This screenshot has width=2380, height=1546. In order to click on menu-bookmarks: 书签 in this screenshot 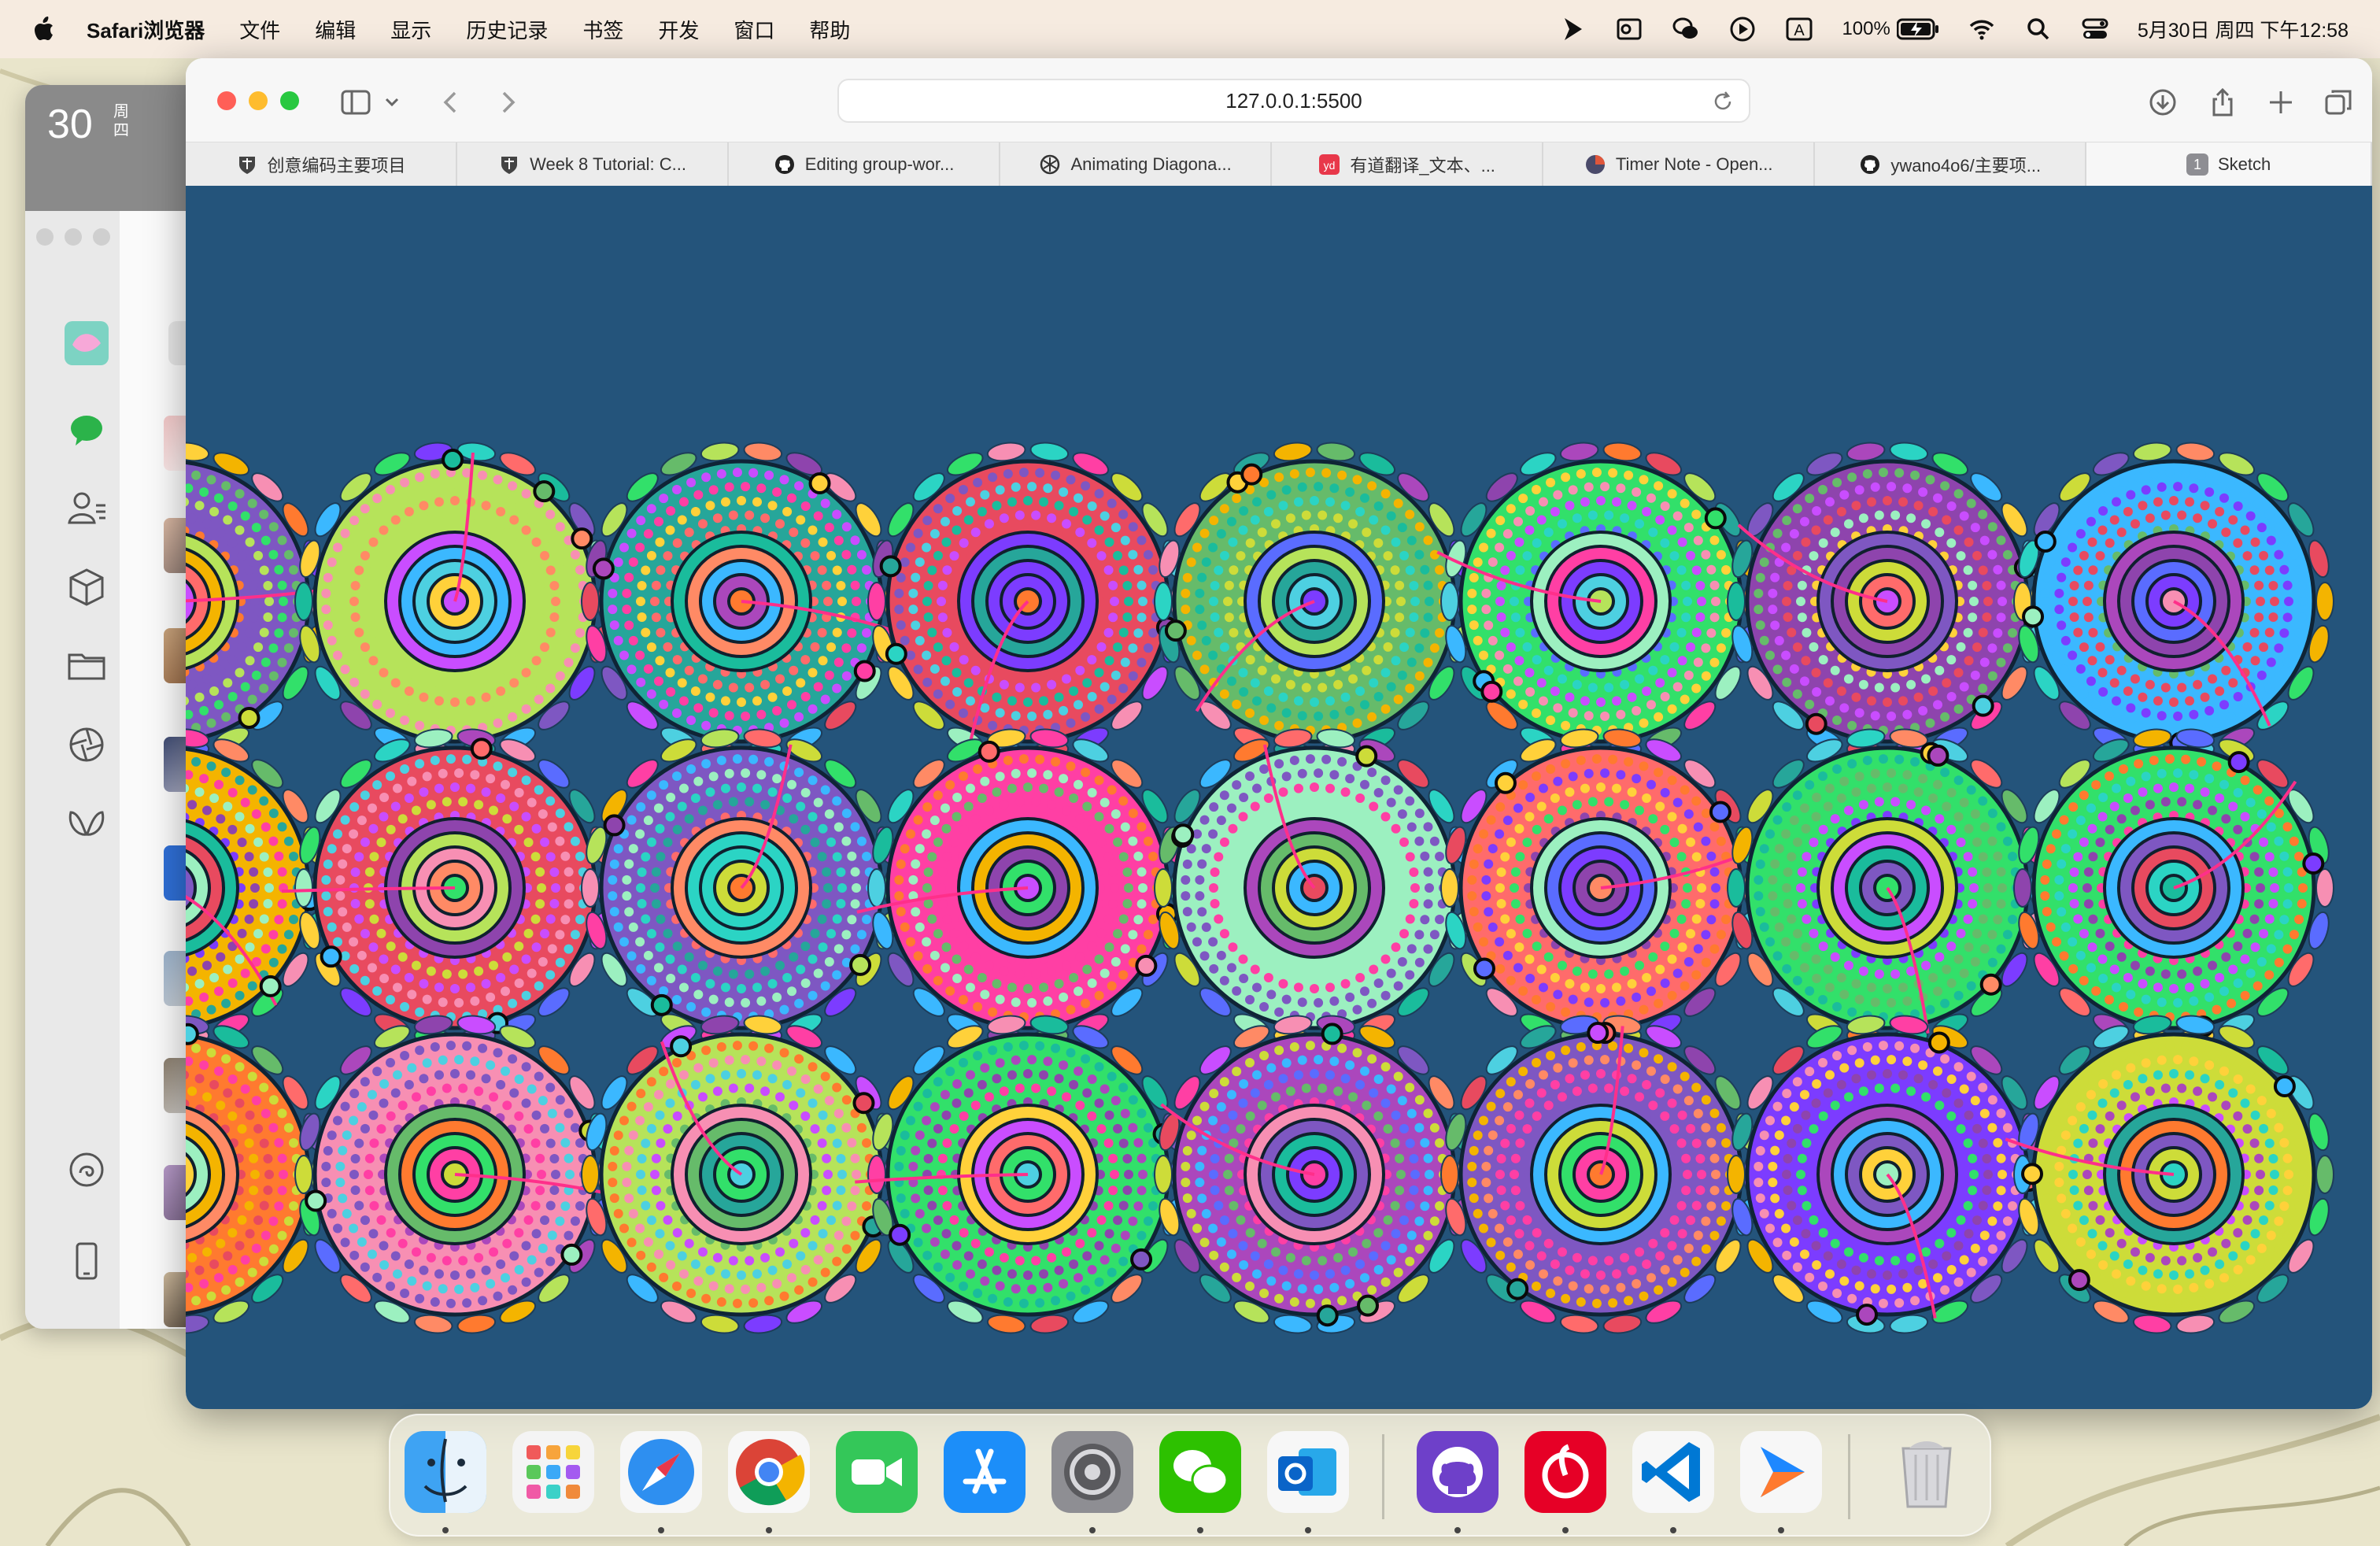, I will do `click(602, 29)`.